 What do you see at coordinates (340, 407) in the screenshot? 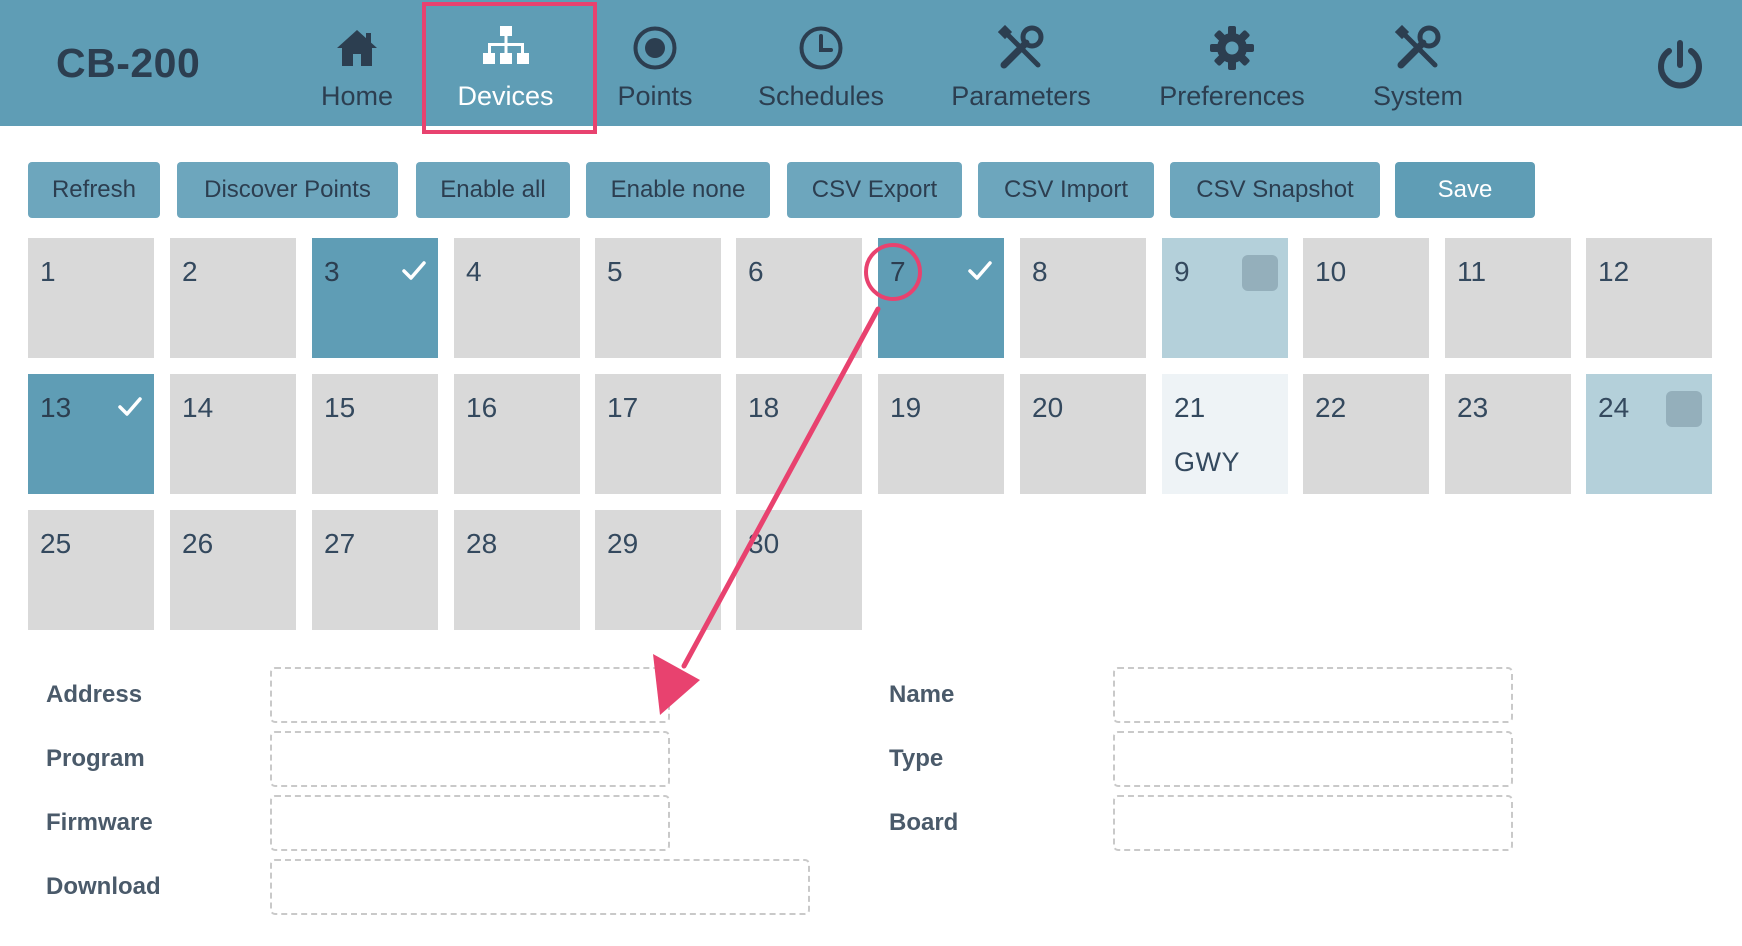
I see `device-number: 15` at bounding box center [340, 407].